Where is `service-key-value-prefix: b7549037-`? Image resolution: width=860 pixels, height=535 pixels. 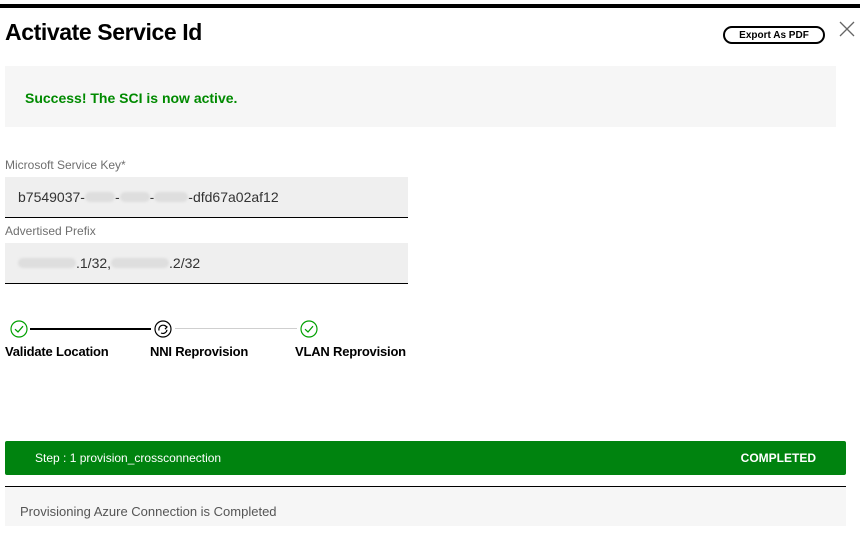 service-key-value-prefix: b7549037- is located at coordinates (51, 197).